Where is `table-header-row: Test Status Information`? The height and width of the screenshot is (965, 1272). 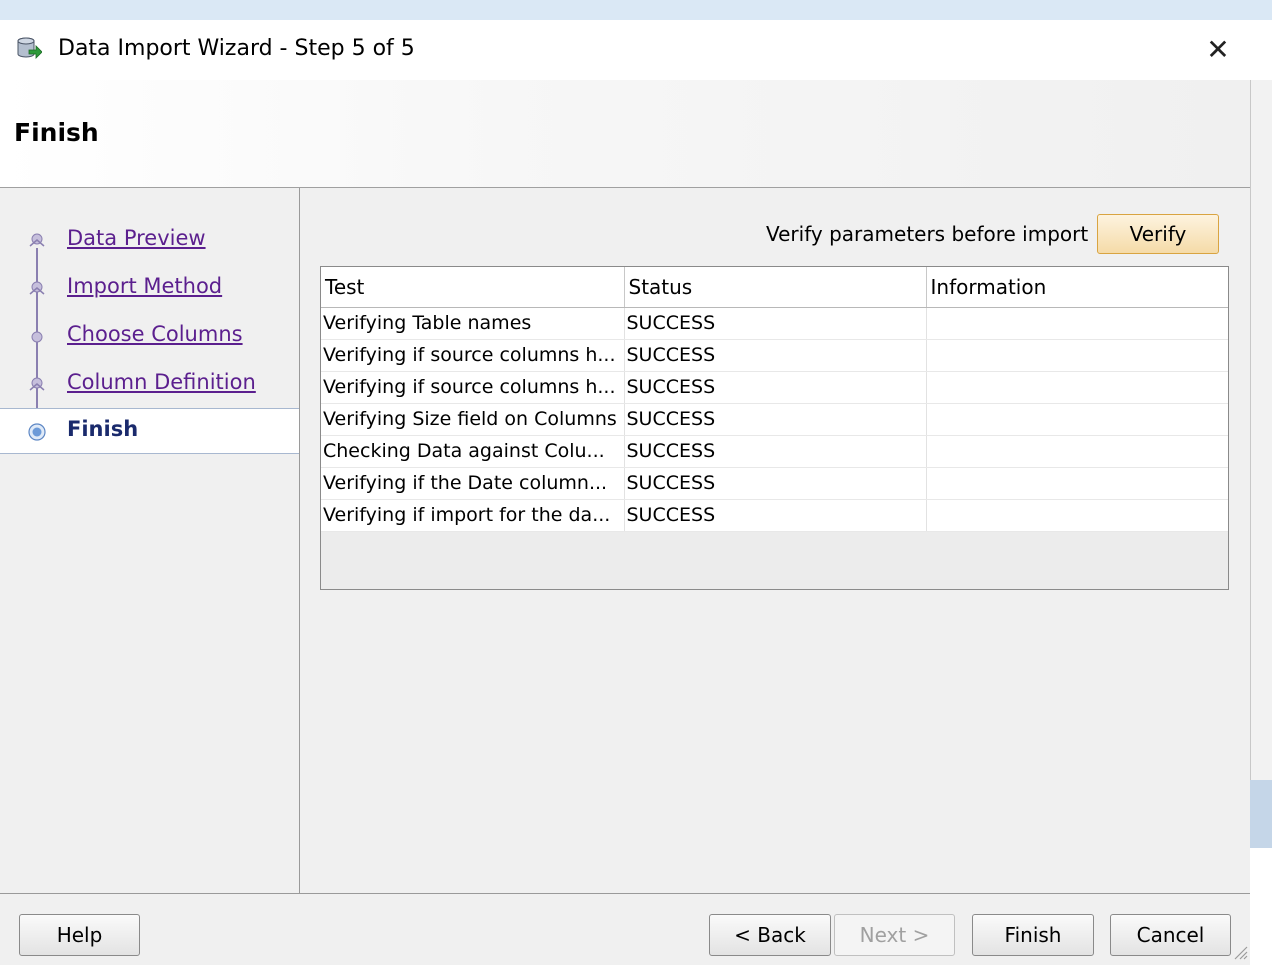
table-header-row: Test Status Information is located at coordinates (774, 287).